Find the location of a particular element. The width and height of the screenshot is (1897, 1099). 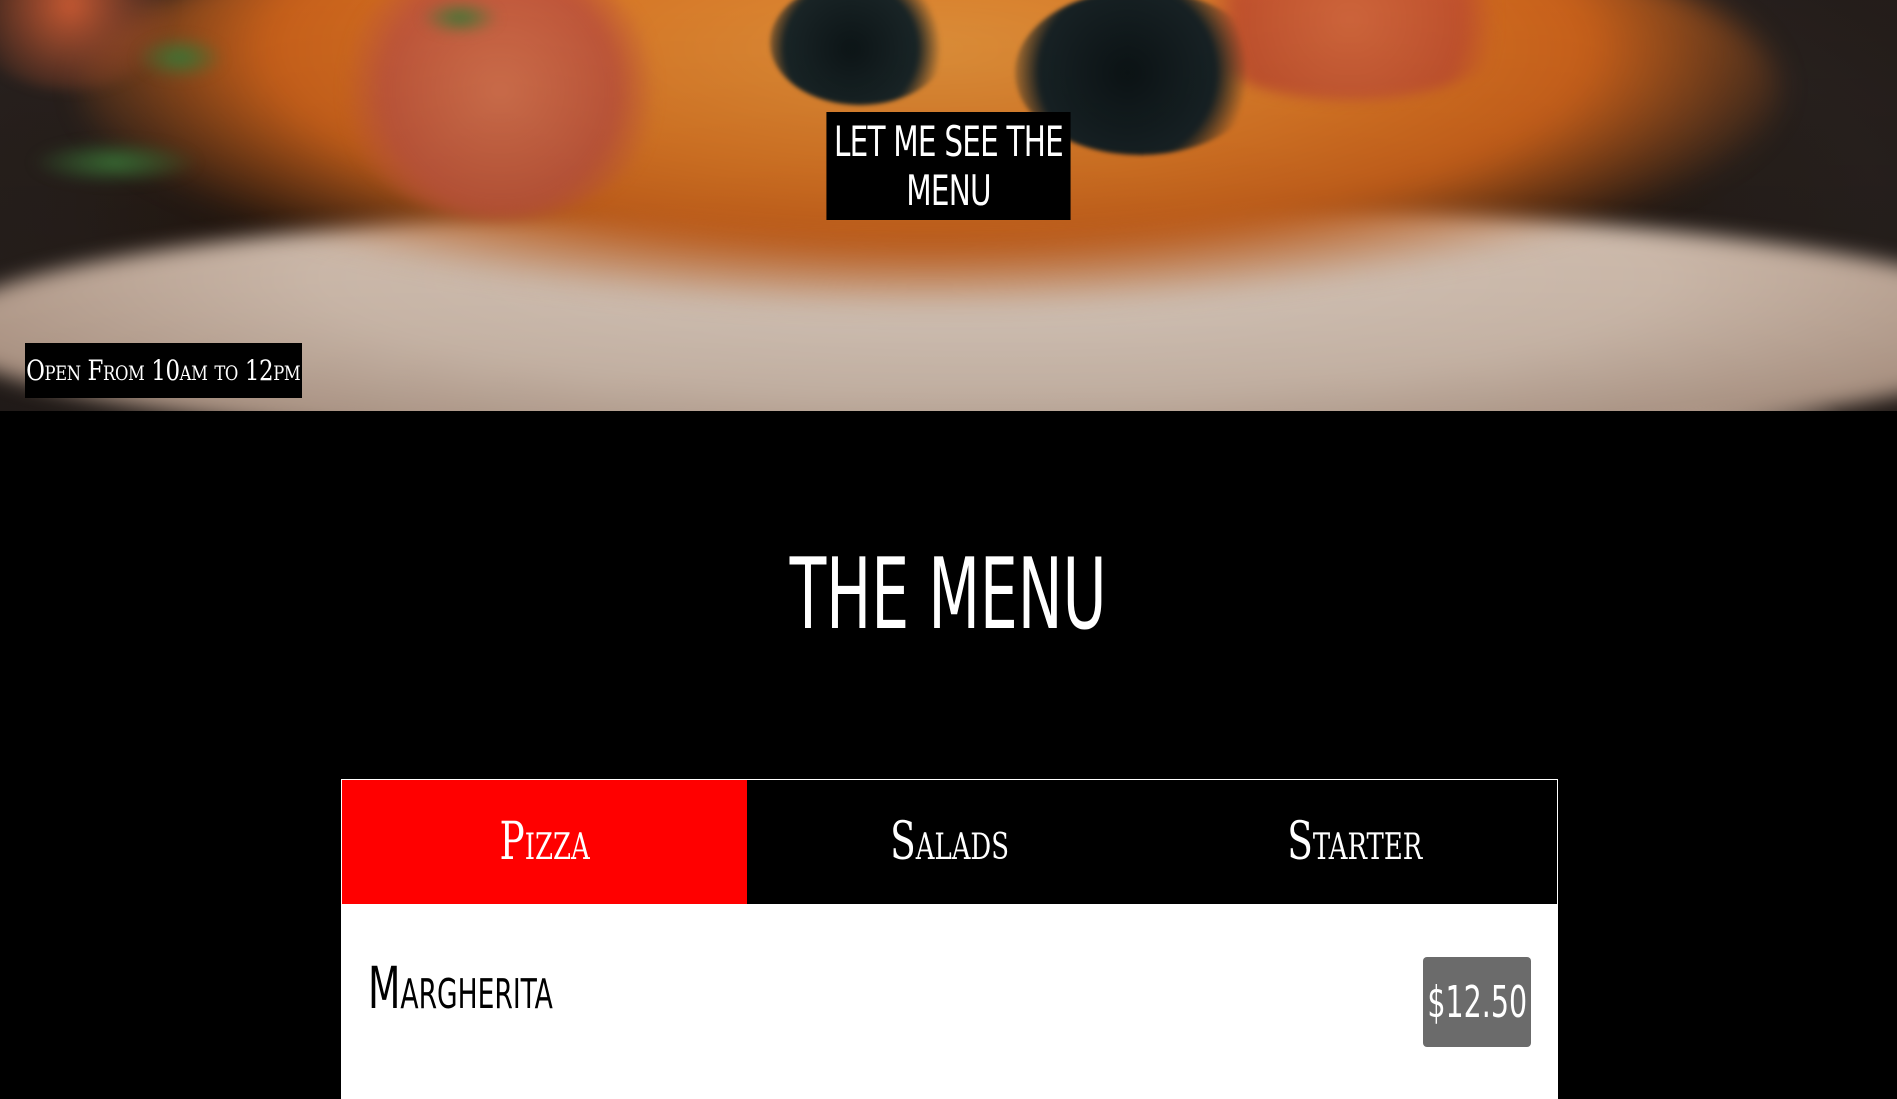

menu-item-name: Margherita is located at coordinates (460, 988).